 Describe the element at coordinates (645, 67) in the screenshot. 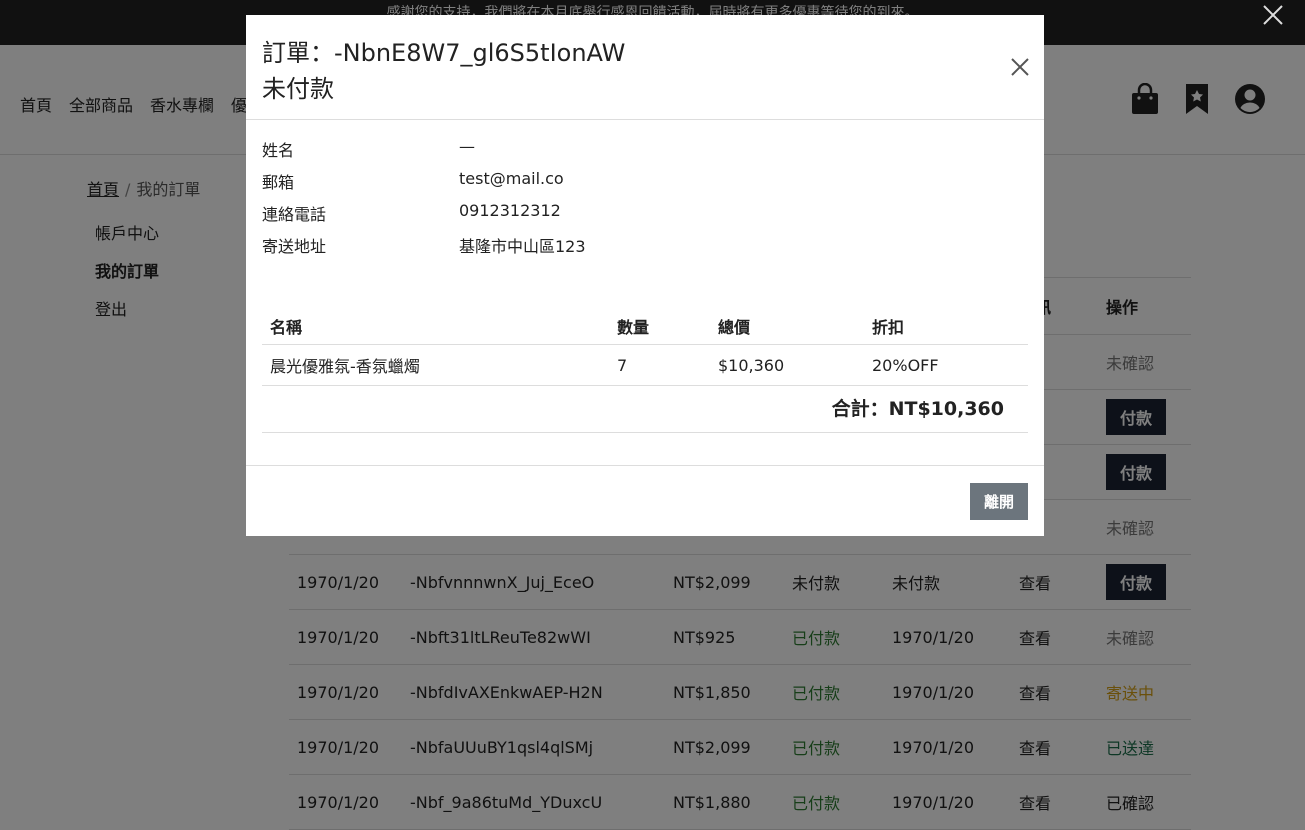

I see `modal-header: 訂單：-NbnE8W7_gl6S5tIonAW 未付款` at that location.